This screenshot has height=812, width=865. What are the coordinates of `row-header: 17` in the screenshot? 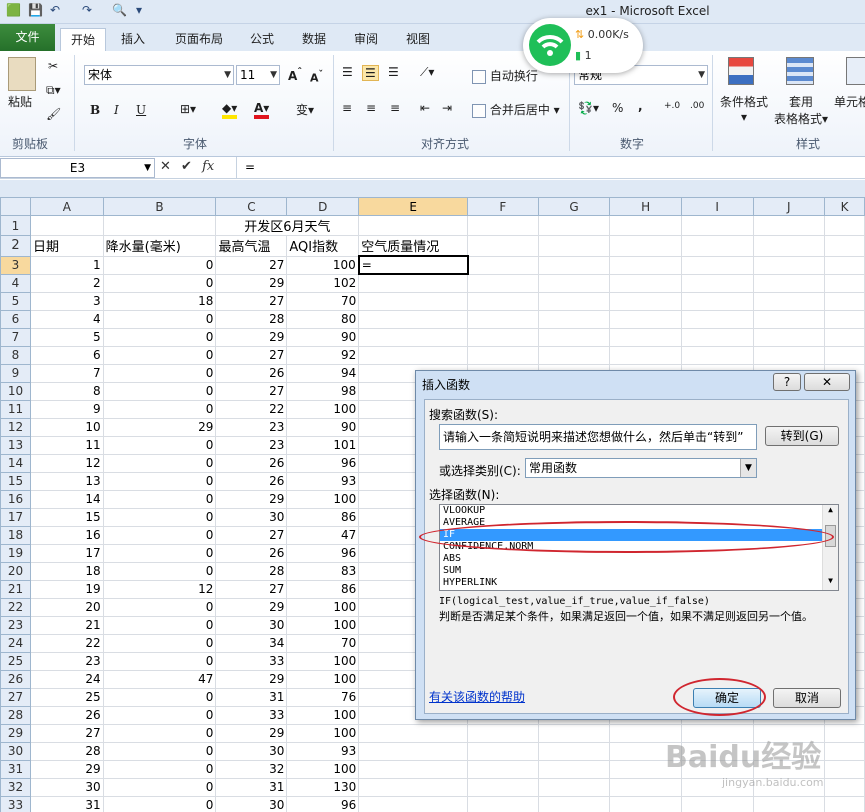 It's located at (15, 517).